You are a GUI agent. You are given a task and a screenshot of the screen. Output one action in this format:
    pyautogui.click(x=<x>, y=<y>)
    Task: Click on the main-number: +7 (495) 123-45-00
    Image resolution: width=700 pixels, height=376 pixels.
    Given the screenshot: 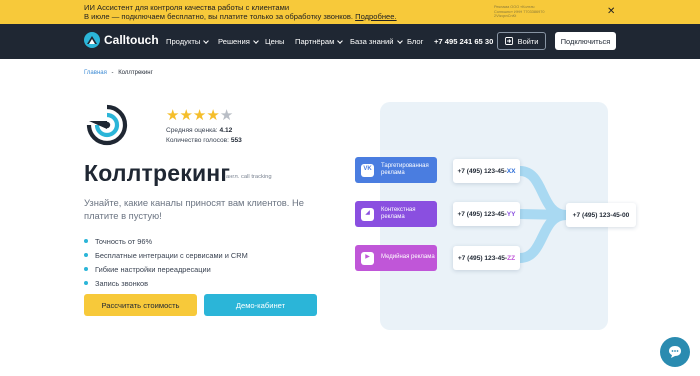 What is the action you would take?
    pyautogui.click(x=601, y=215)
    